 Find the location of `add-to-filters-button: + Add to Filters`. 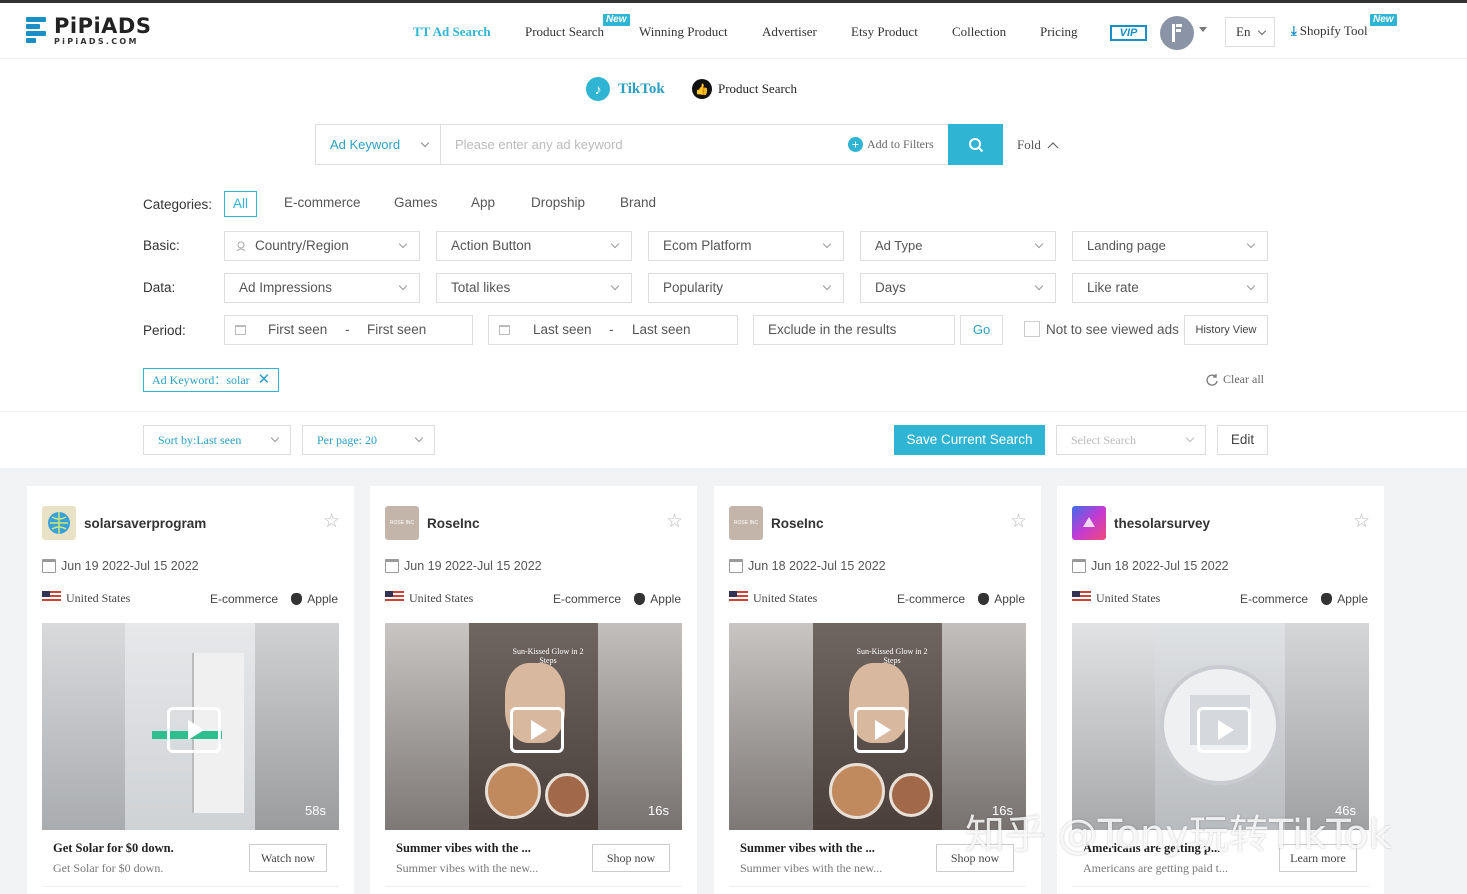

add-to-filters-button: + Add to Filters is located at coordinates (891, 144).